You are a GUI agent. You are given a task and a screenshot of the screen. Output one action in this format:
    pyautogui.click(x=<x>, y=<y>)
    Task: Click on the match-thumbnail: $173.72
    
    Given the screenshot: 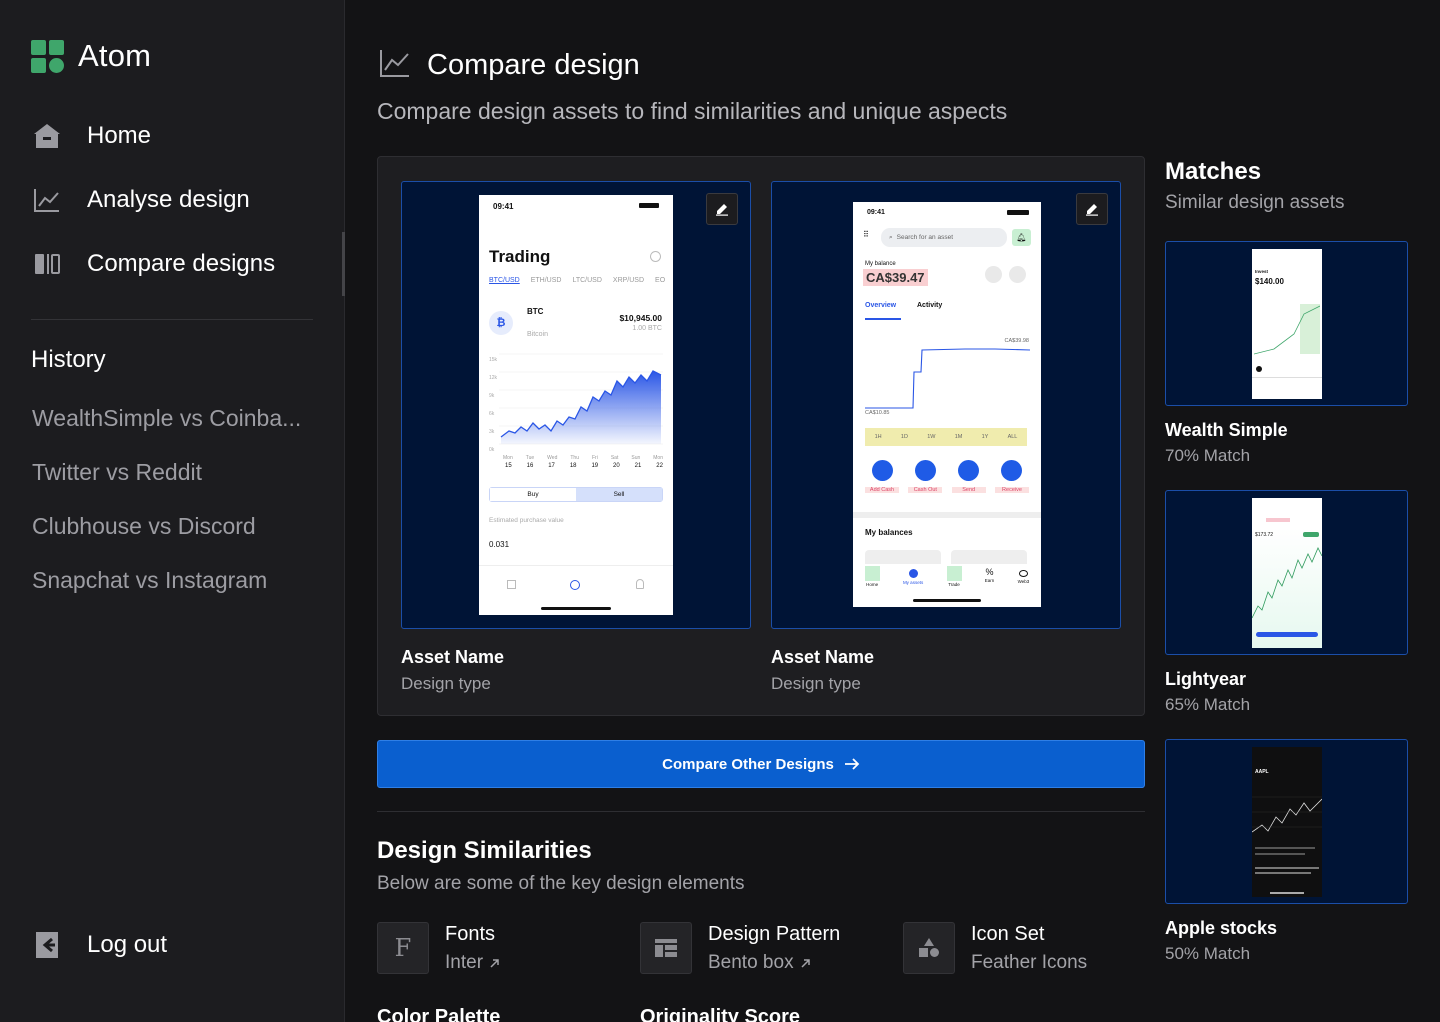 What is the action you would take?
    pyautogui.click(x=1286, y=572)
    